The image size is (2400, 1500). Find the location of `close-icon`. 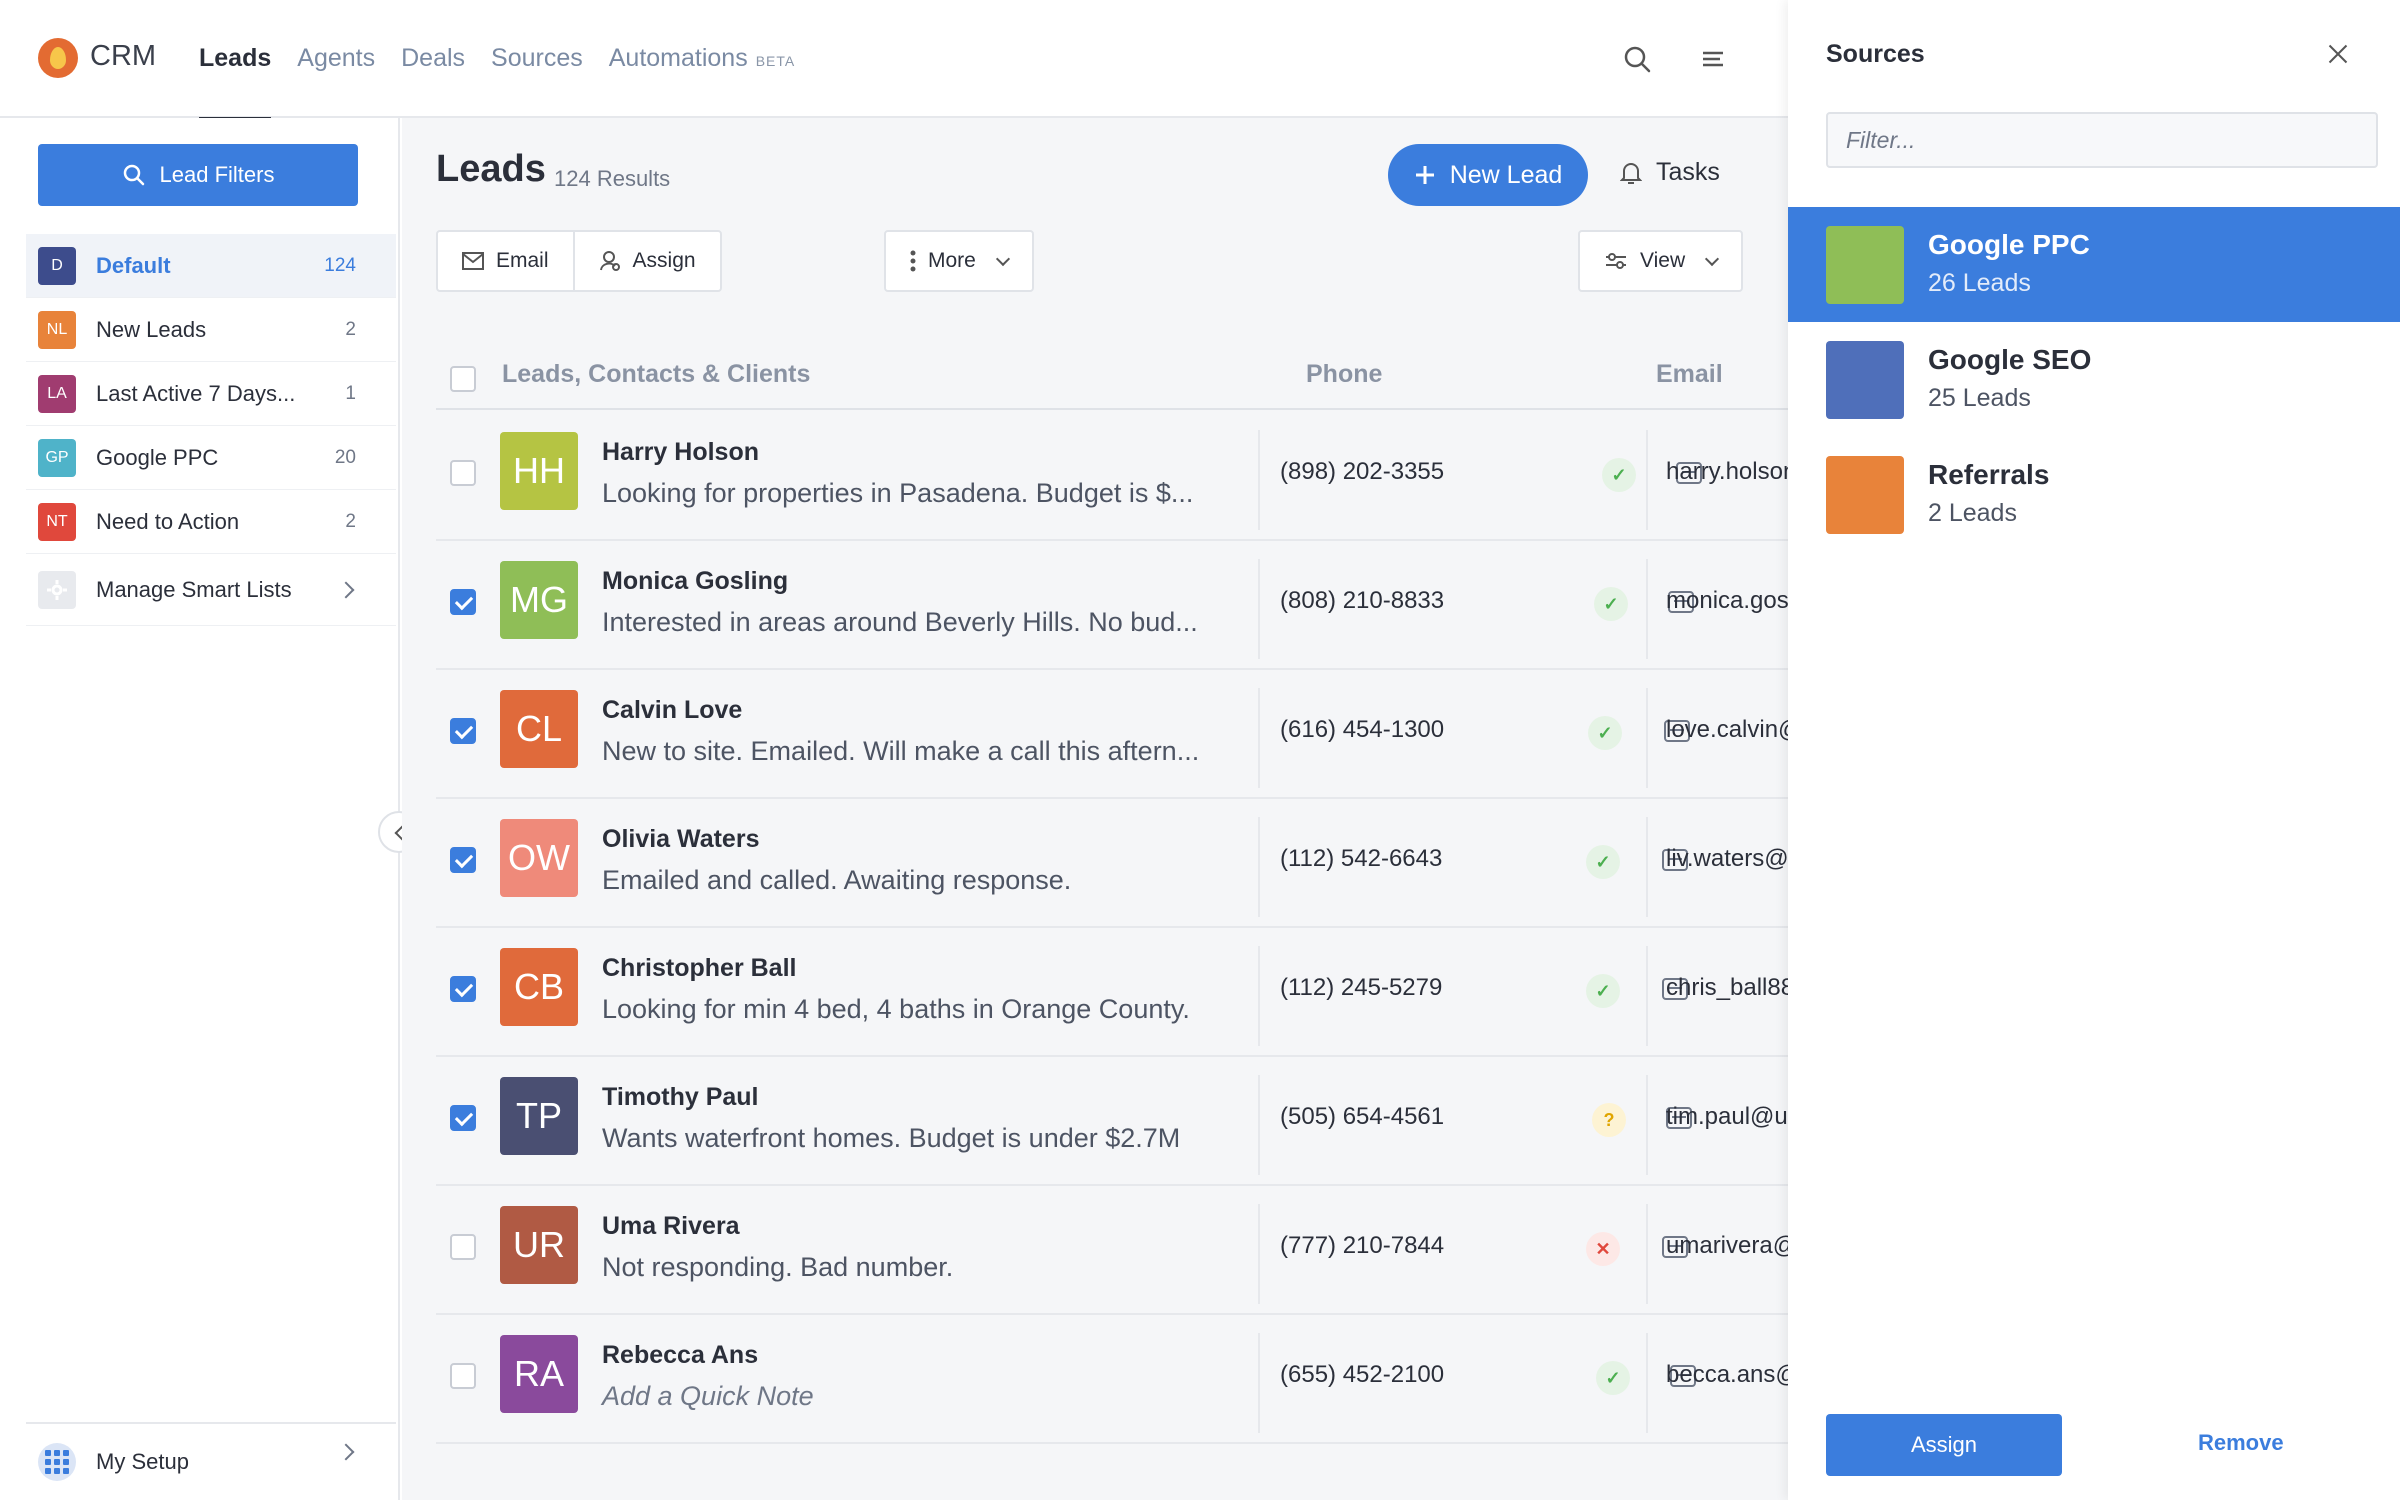

close-icon is located at coordinates (2338, 54).